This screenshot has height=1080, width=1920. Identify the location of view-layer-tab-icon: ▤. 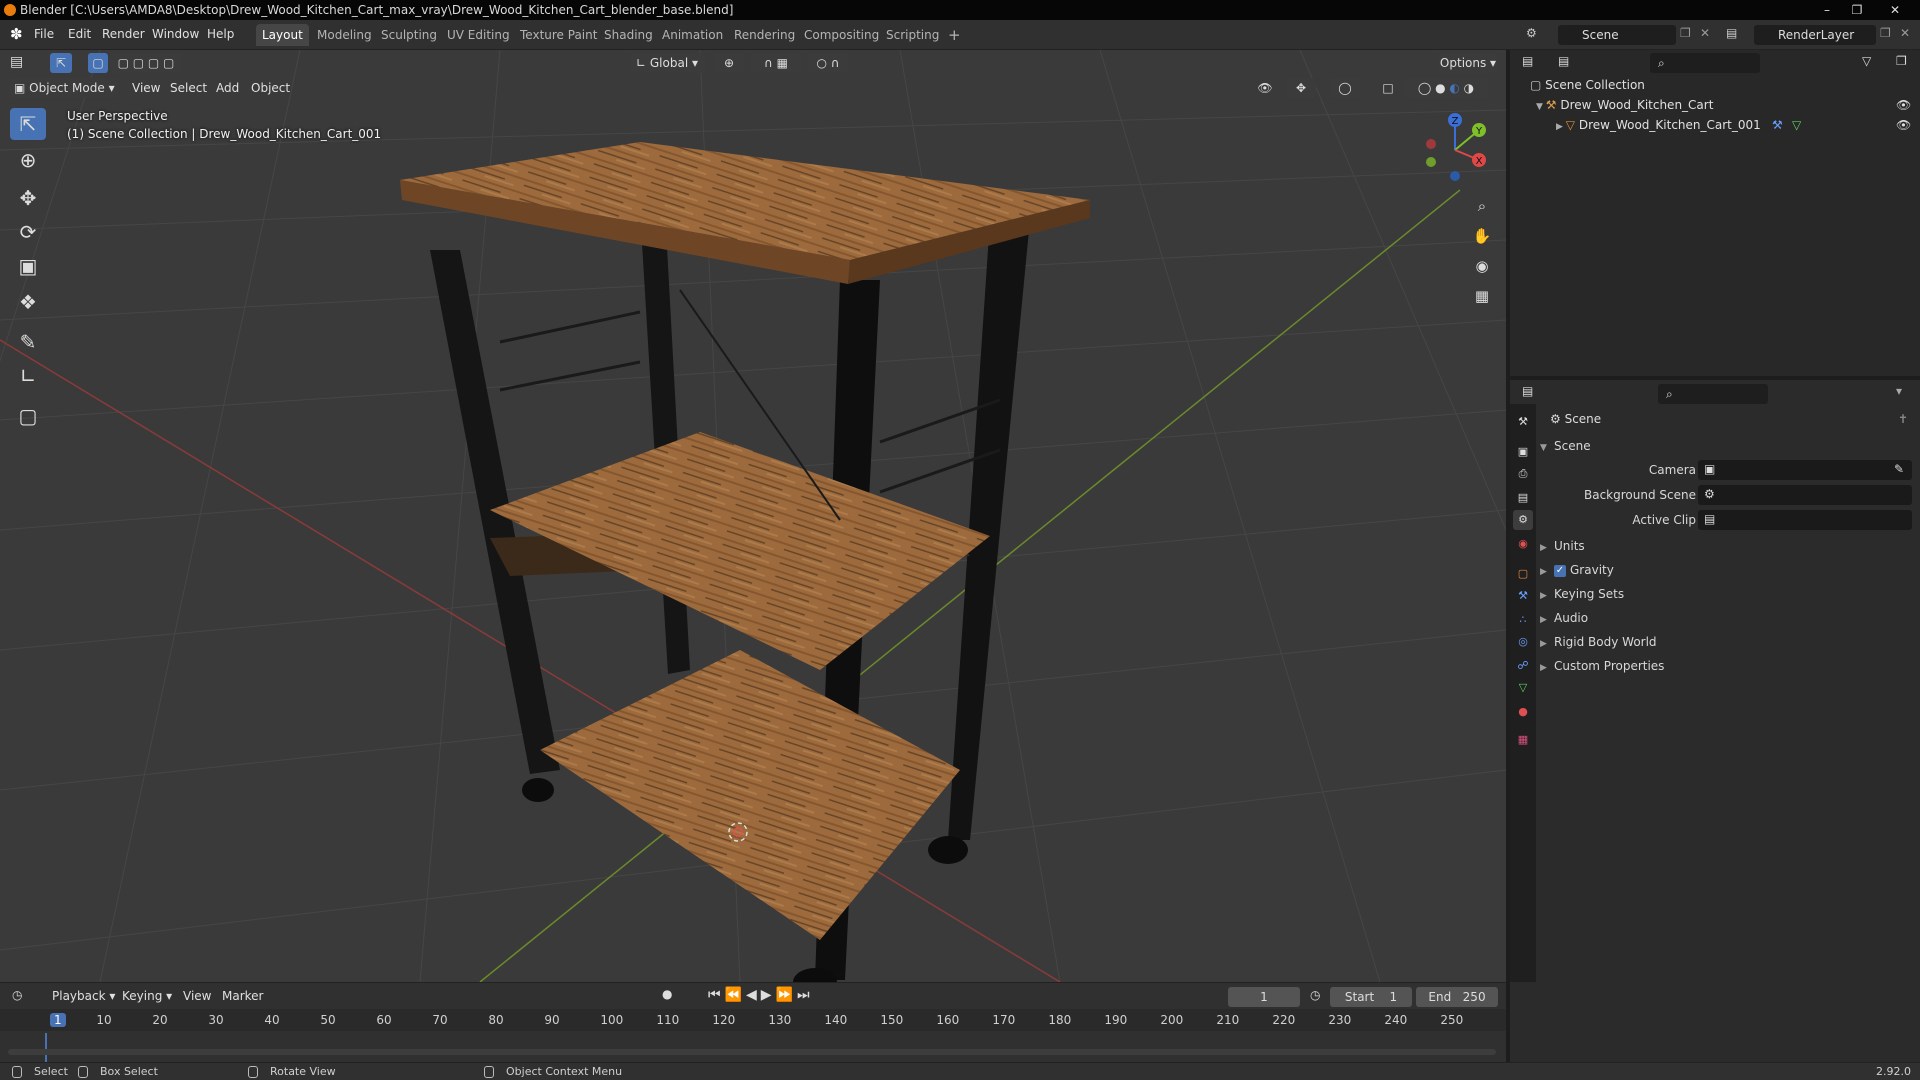
(1523, 498).